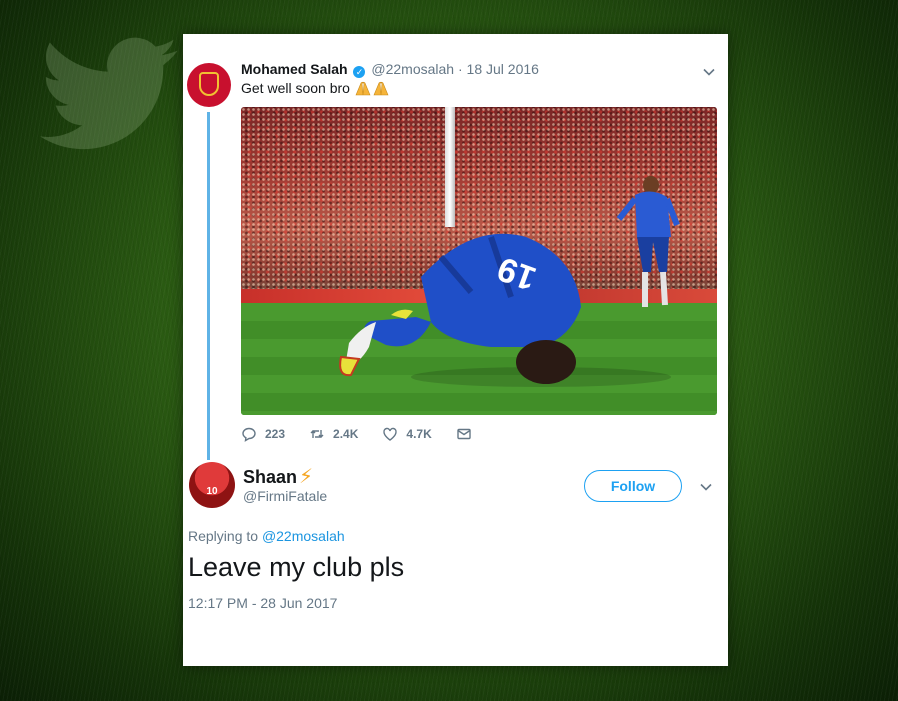  I want to click on jersey-number-graphic: 10, so click(212, 491).